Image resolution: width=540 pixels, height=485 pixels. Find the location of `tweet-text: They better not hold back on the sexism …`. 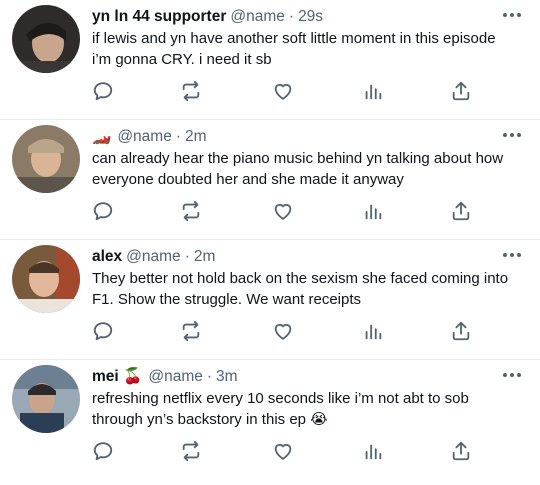

tweet-text: They better not hold back on the sexism … is located at coordinates (300, 289).